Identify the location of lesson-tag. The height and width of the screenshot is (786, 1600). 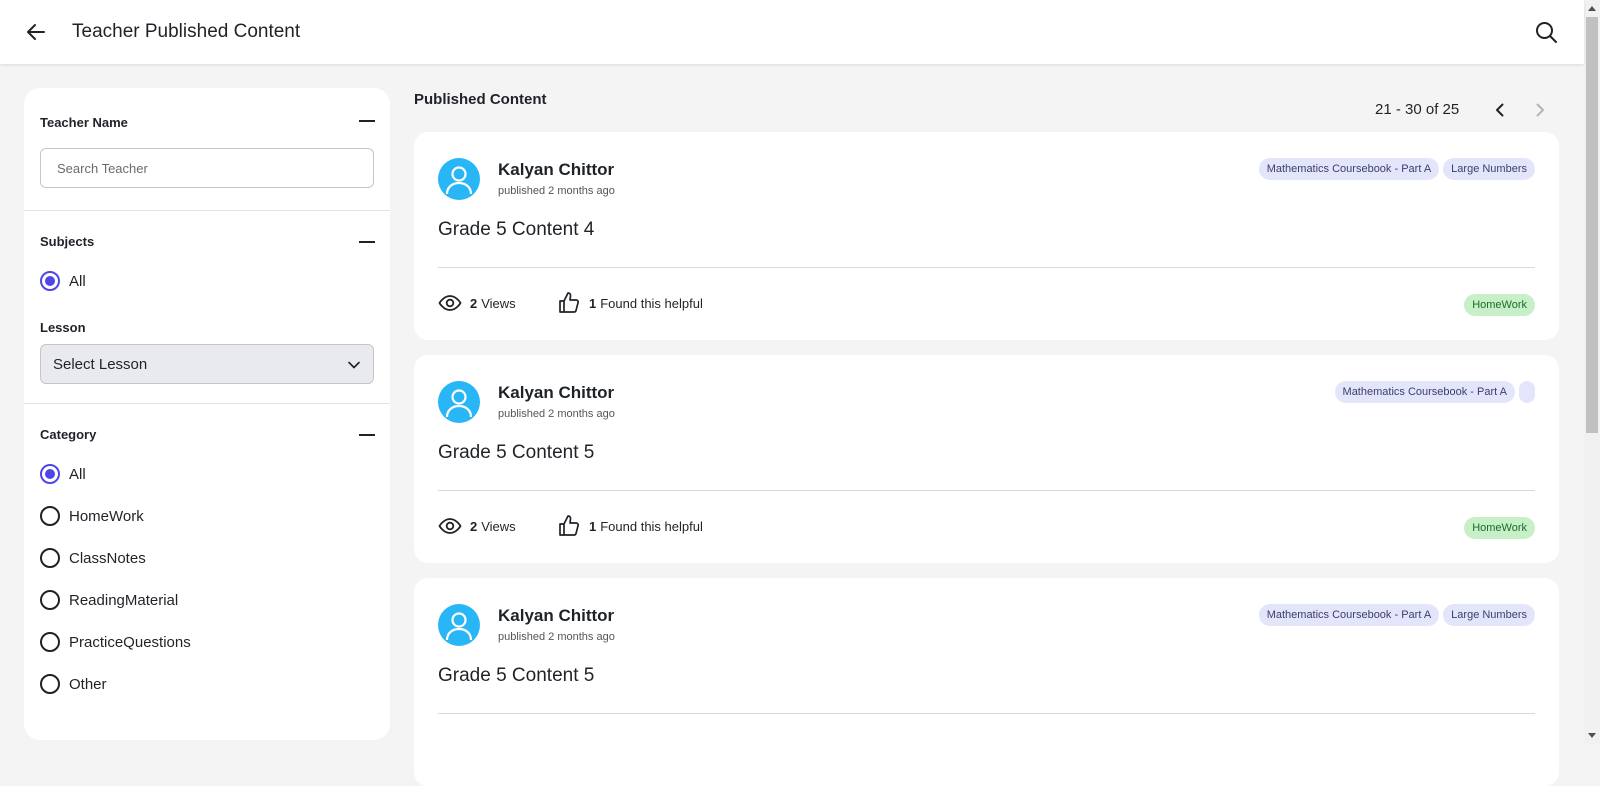
(1527, 392).